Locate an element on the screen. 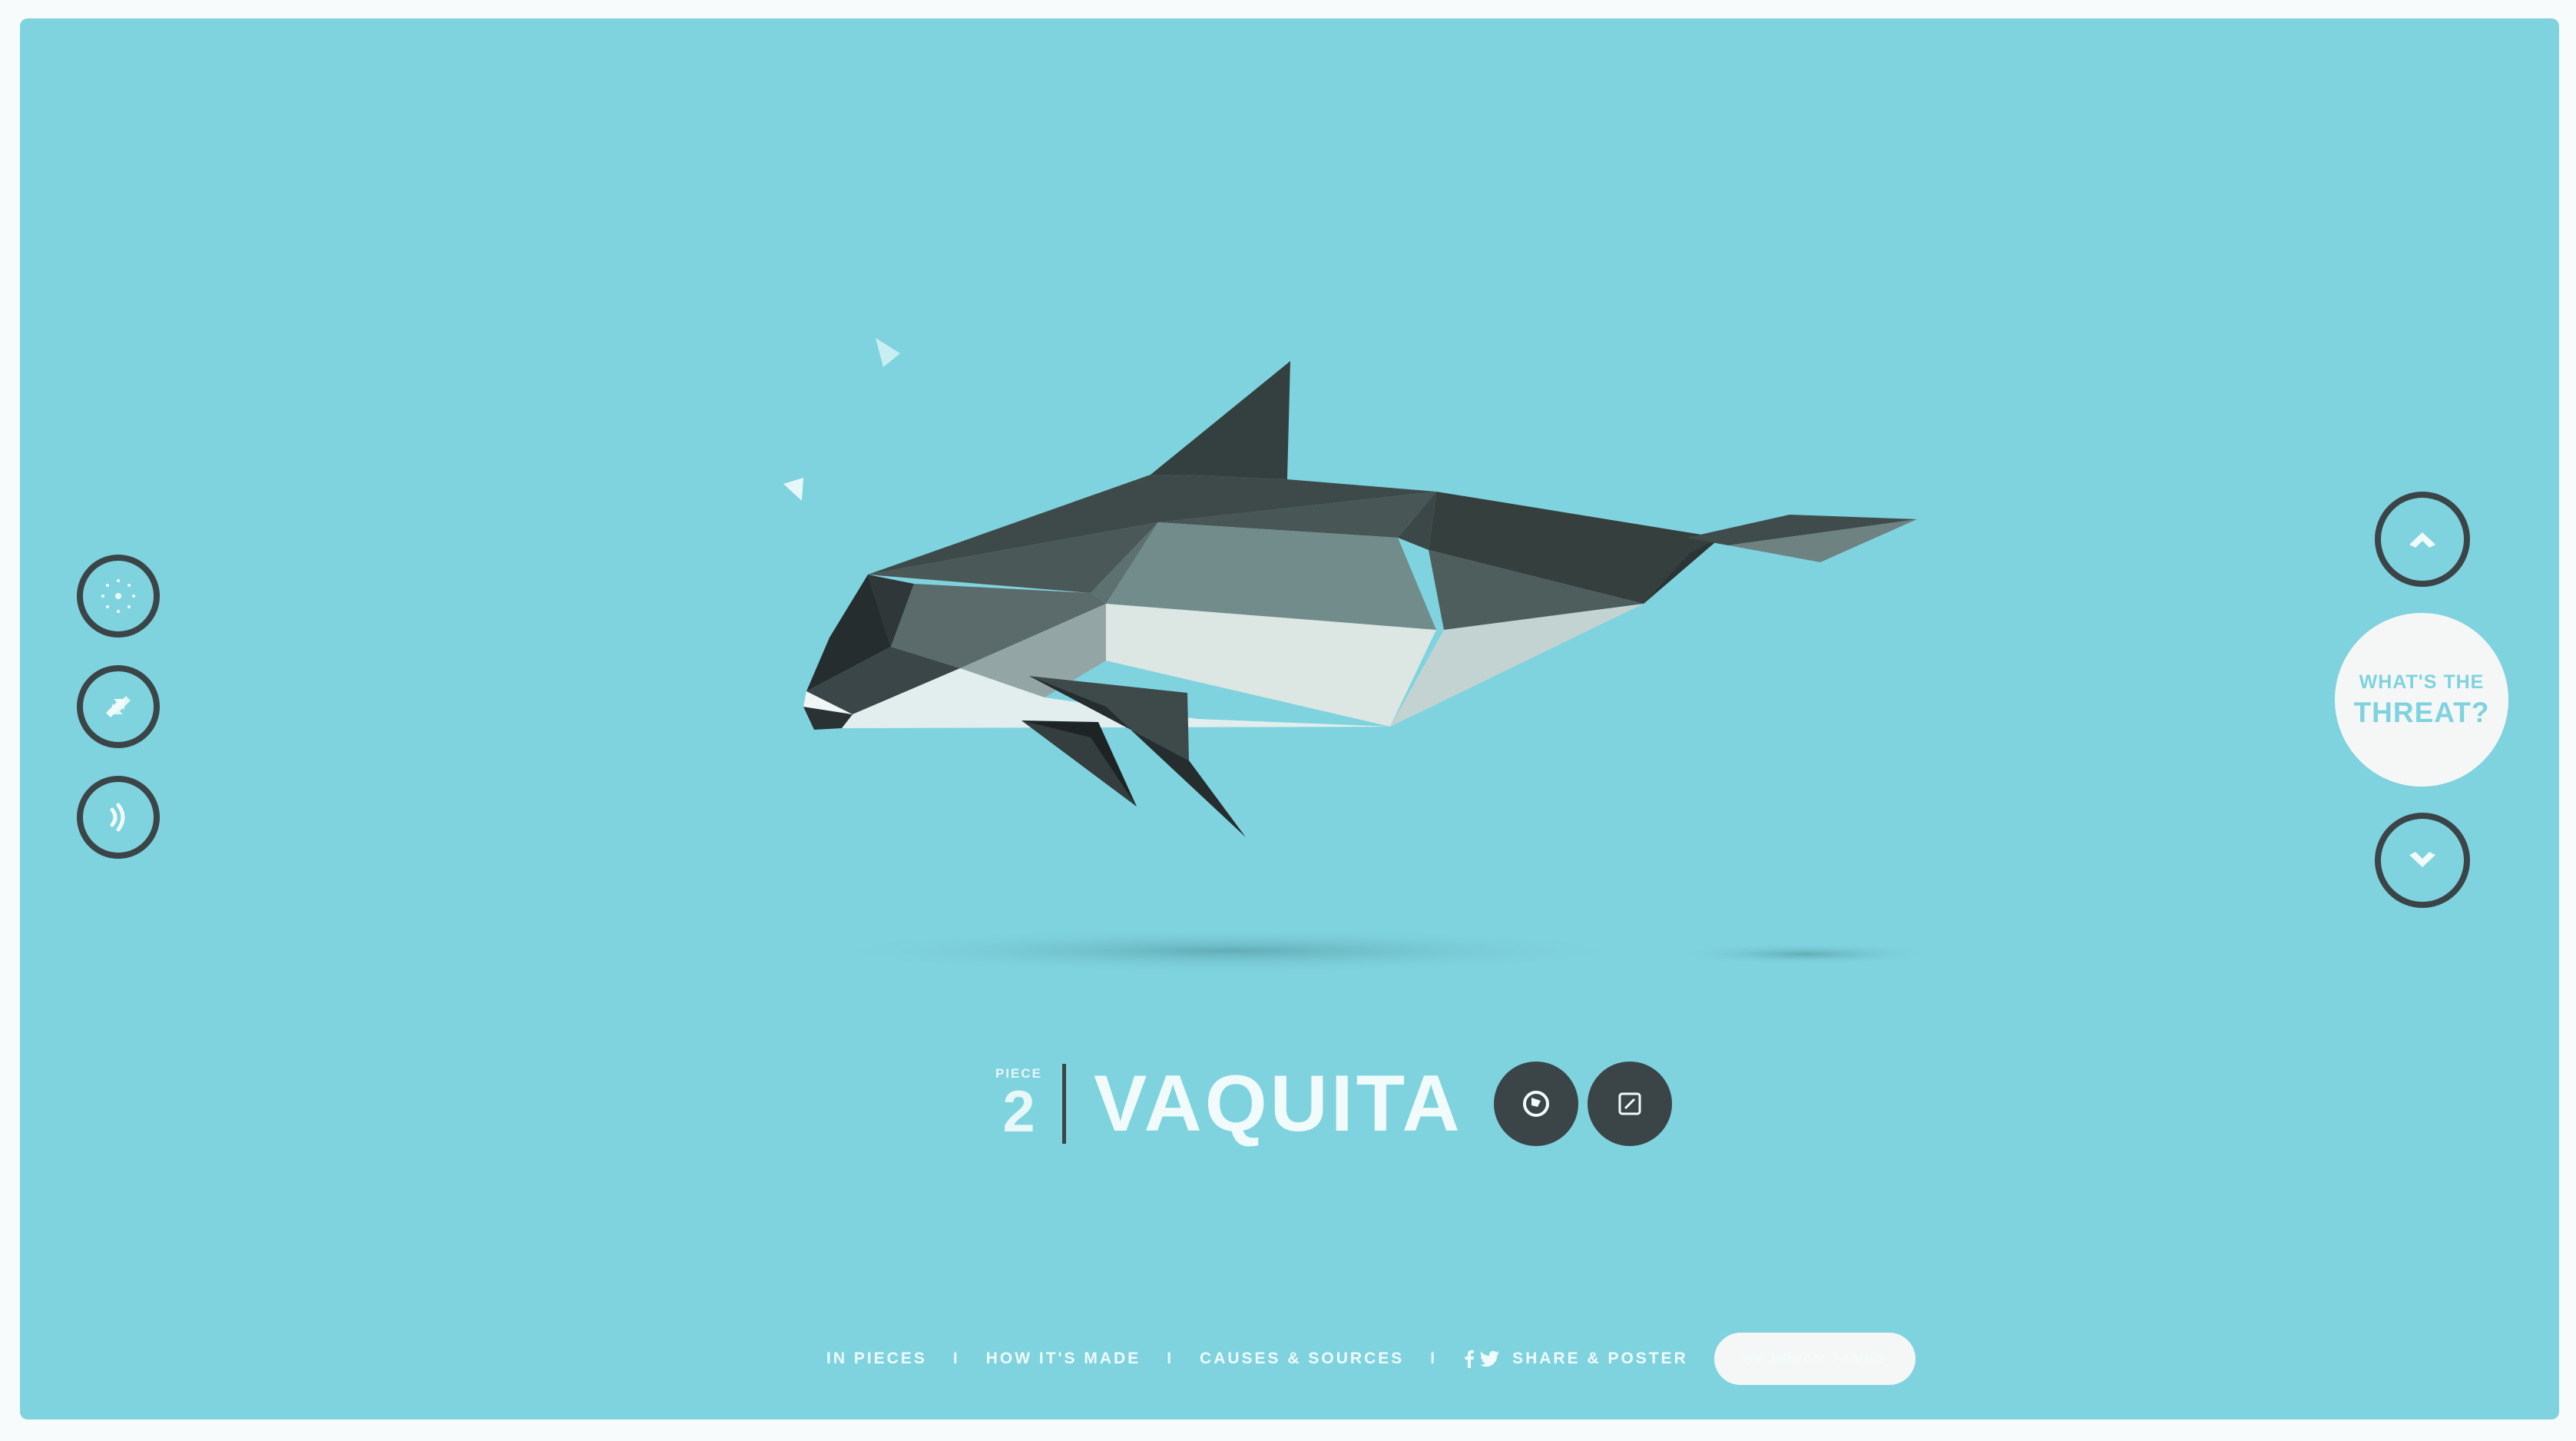  shuffle-button is located at coordinates (119, 706).